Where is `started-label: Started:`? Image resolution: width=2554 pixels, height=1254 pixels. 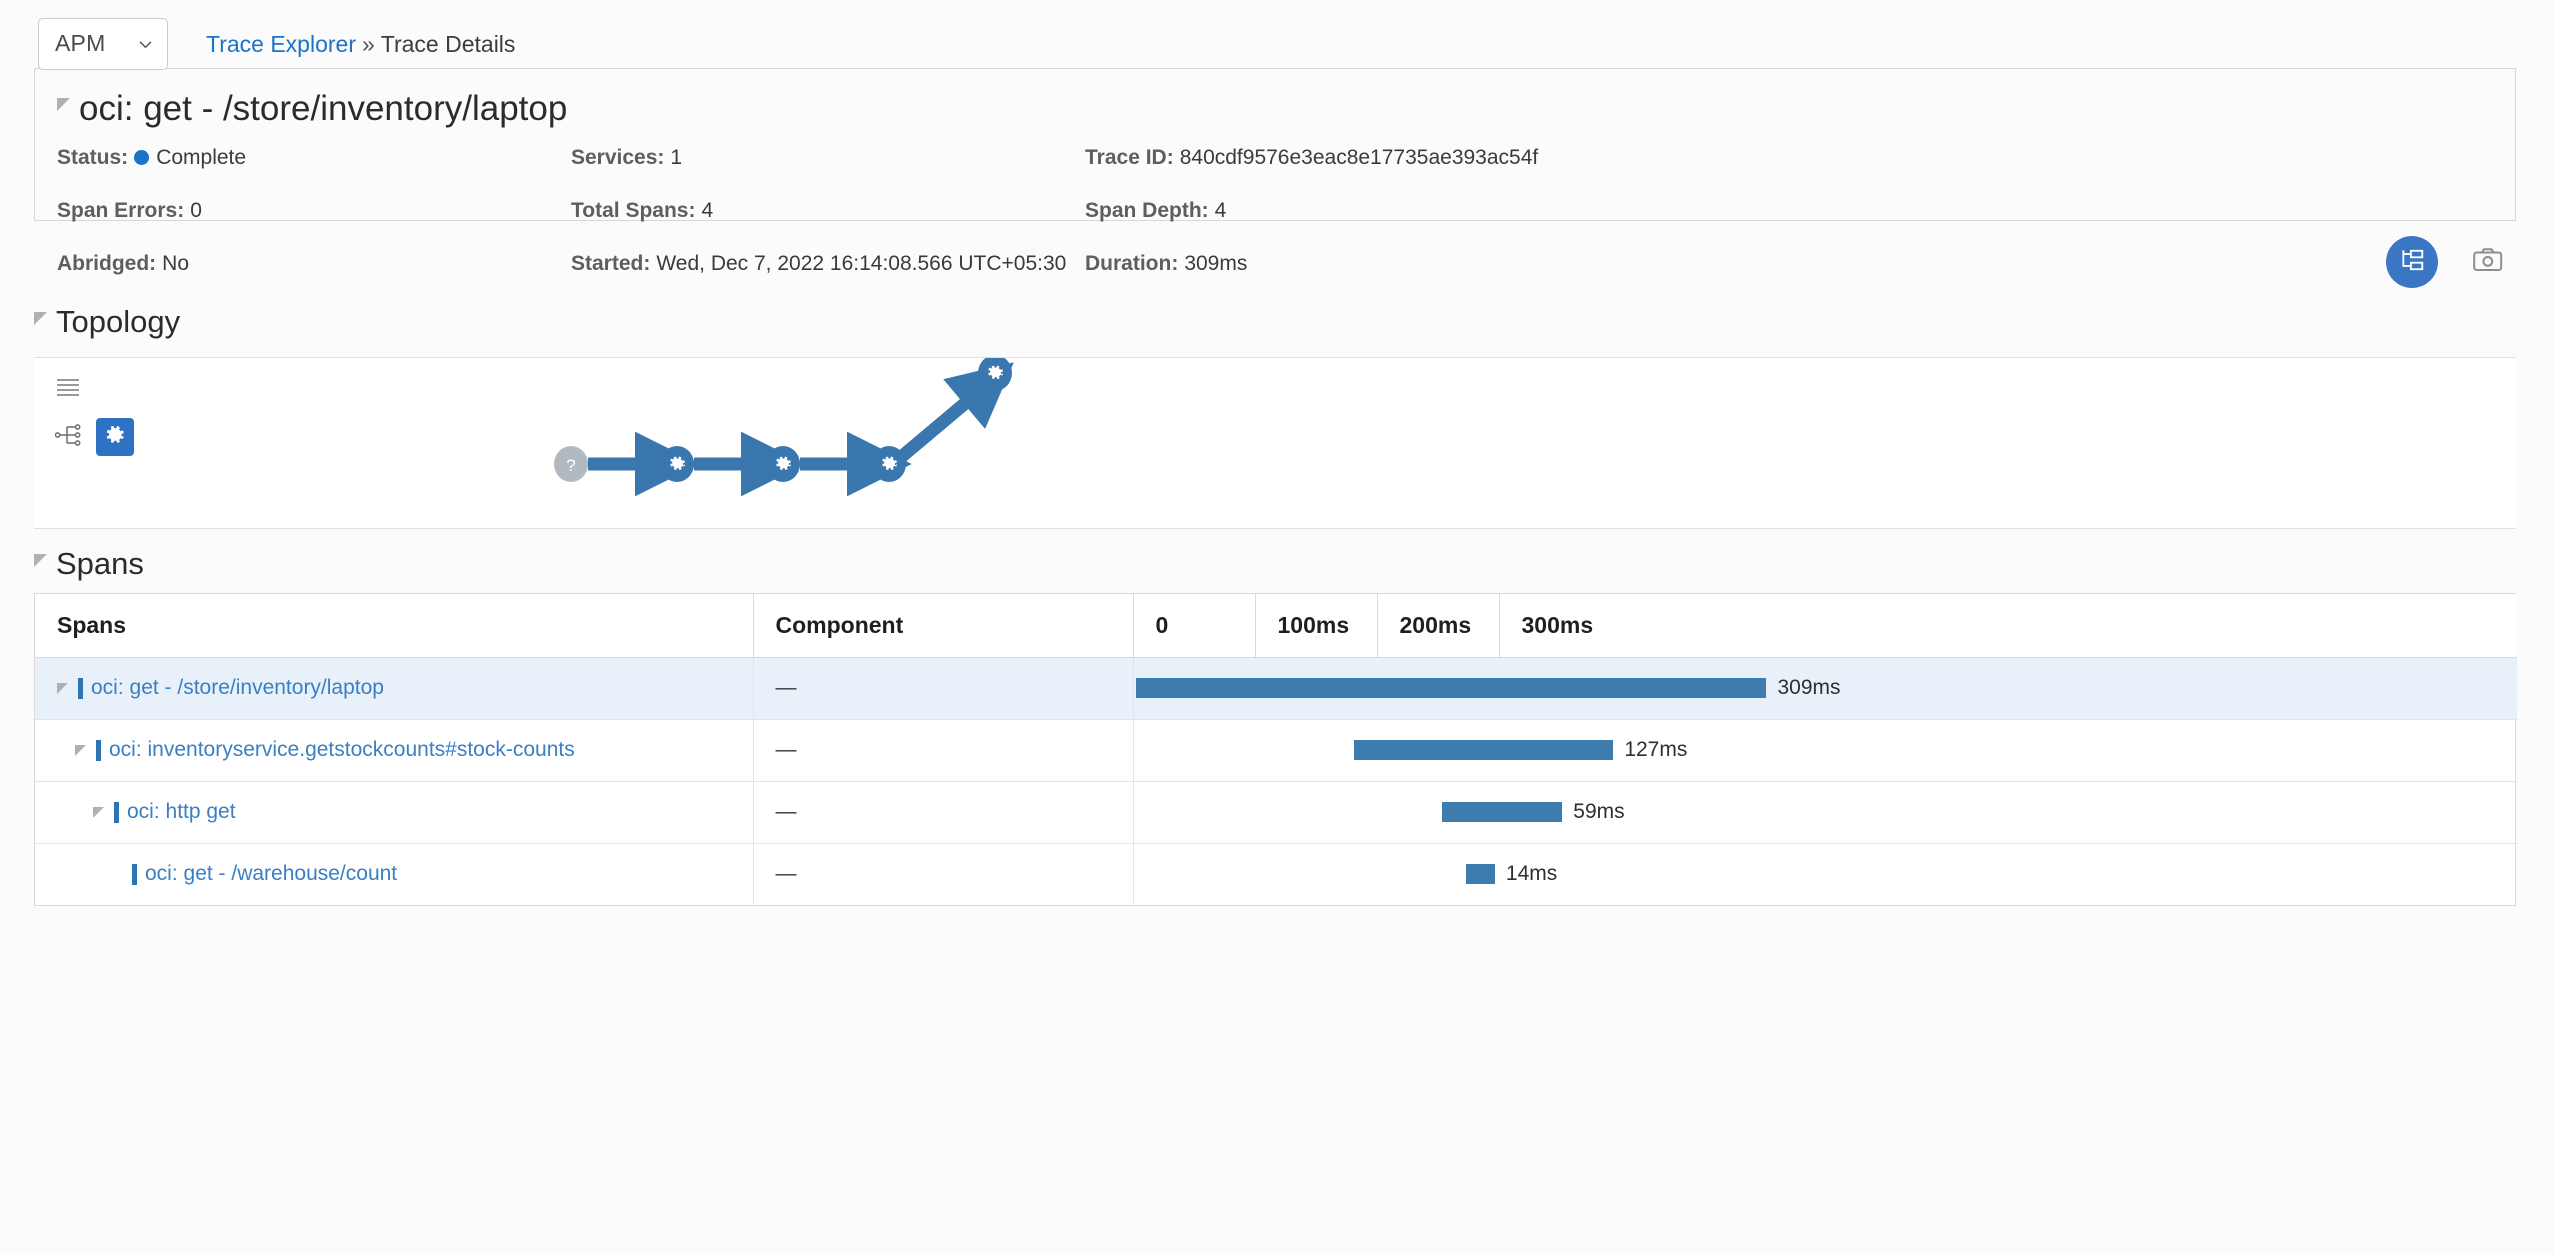
started-label: Started: is located at coordinates (611, 263).